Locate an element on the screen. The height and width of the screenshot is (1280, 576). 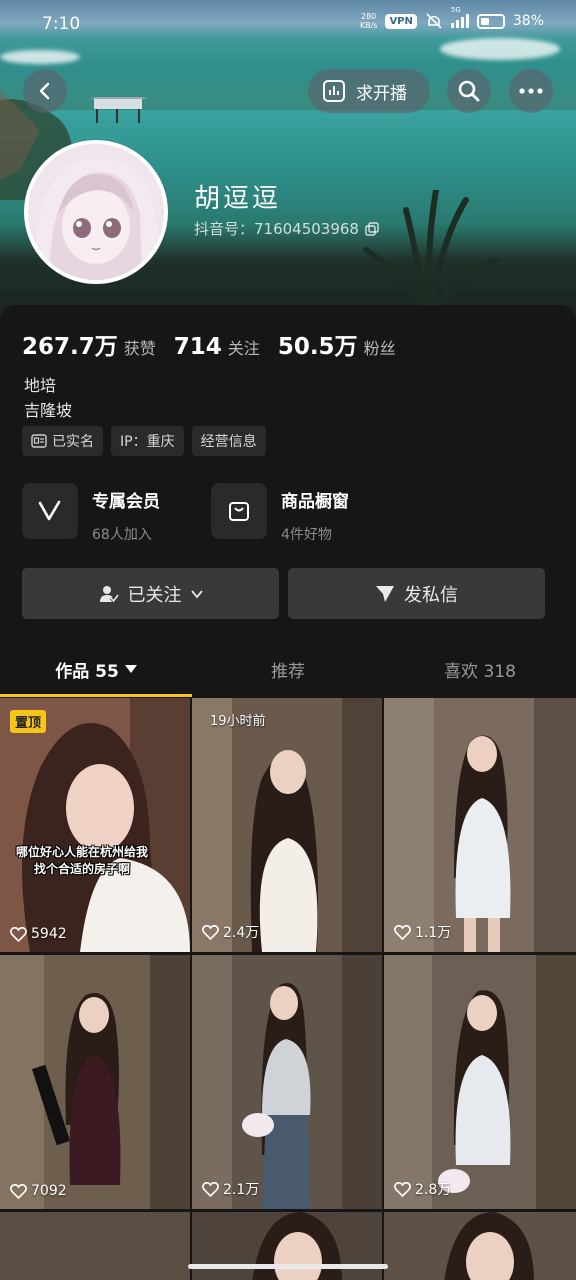
followed-button: 已关注 is located at coordinates (150, 593).